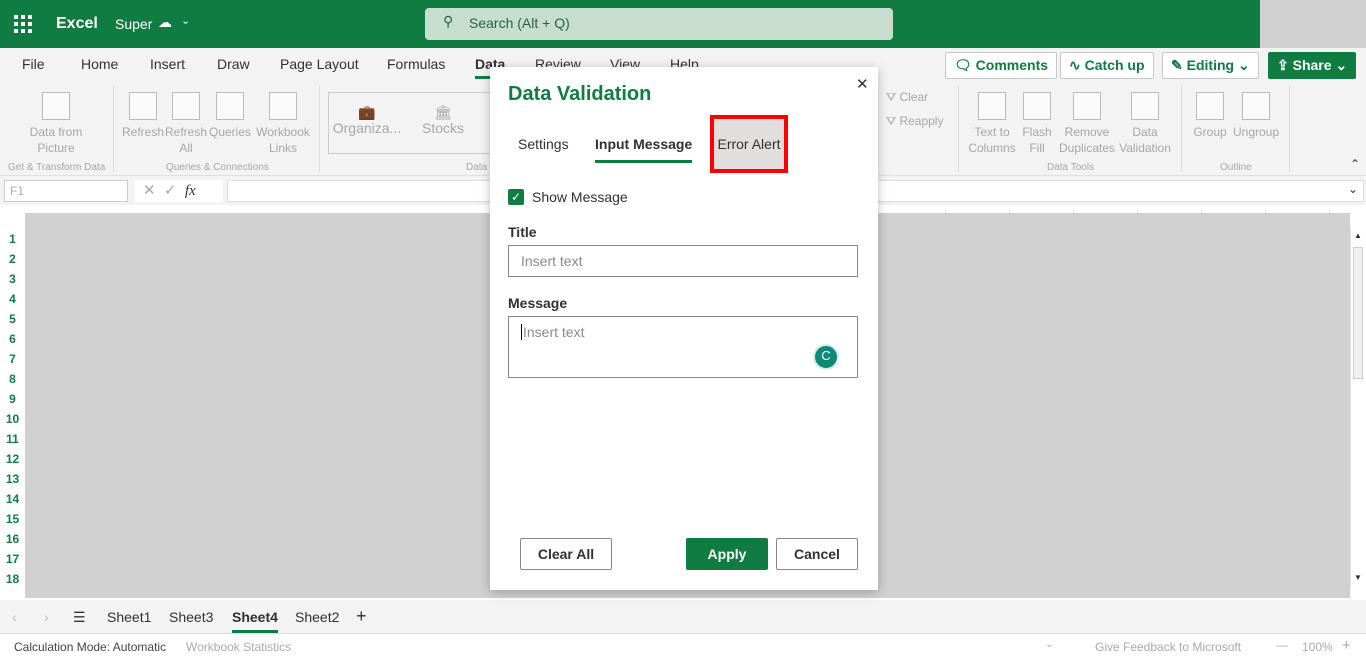  Describe the element at coordinates (1256, 132) in the screenshot. I see `label: Ungroup` at that location.